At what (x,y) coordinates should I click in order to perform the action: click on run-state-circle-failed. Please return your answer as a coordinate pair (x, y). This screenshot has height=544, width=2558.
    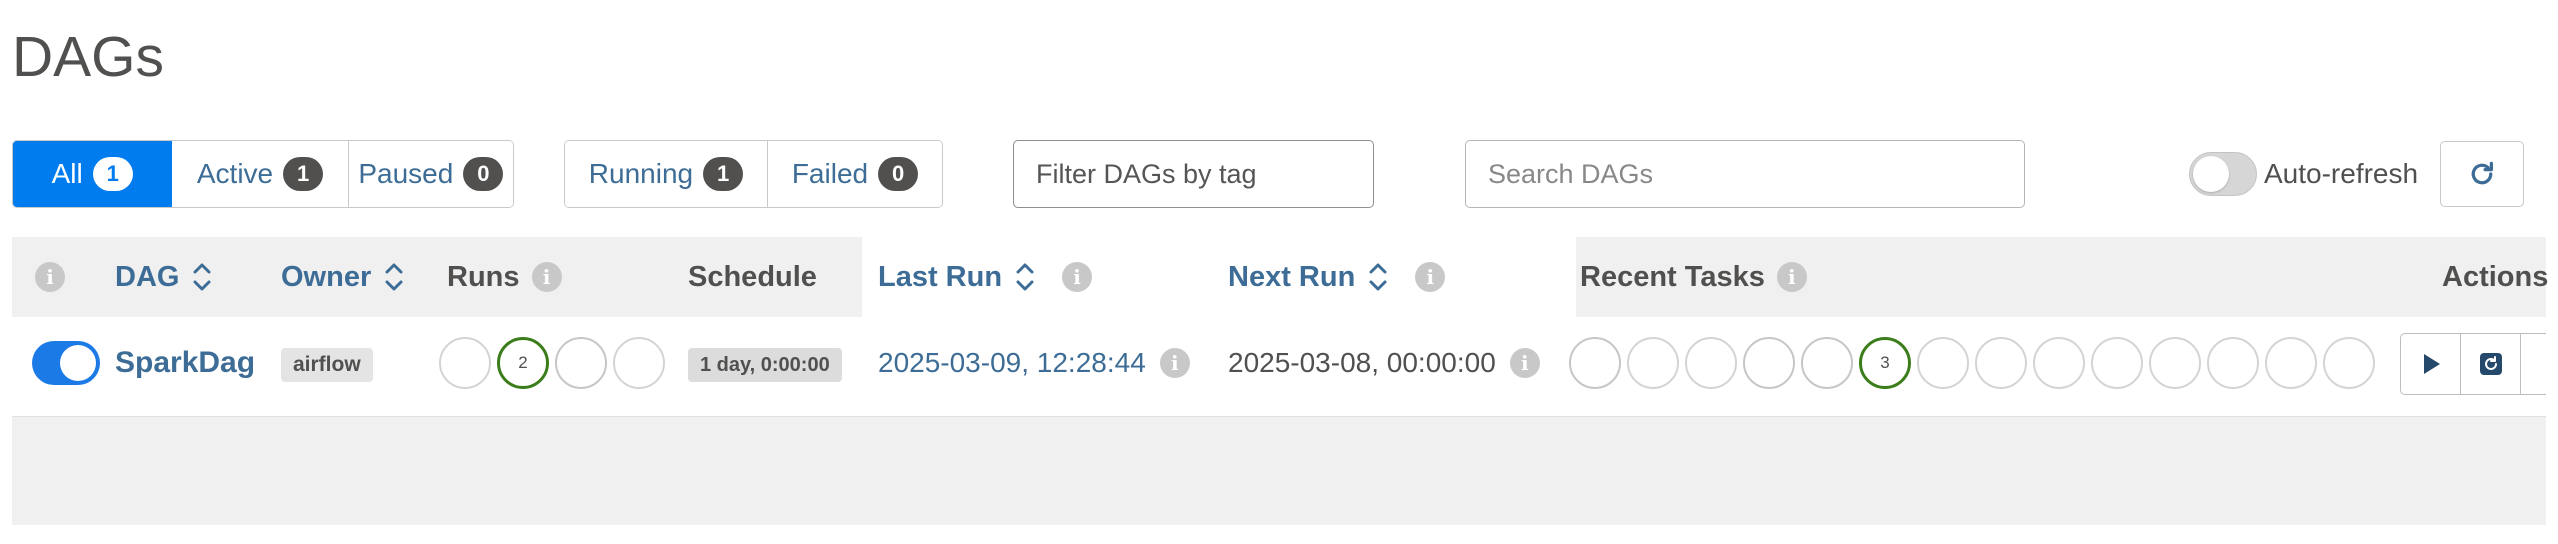
    Looking at the image, I should click on (639, 363).